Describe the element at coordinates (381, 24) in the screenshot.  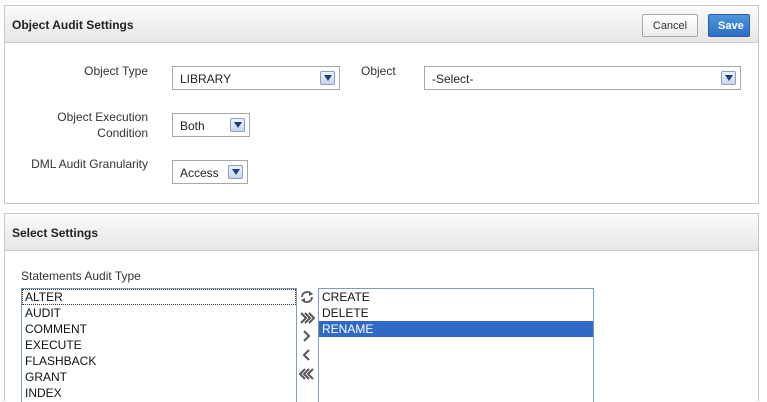
I see `region-header: Object Audit Settings Cancel Save` at that location.